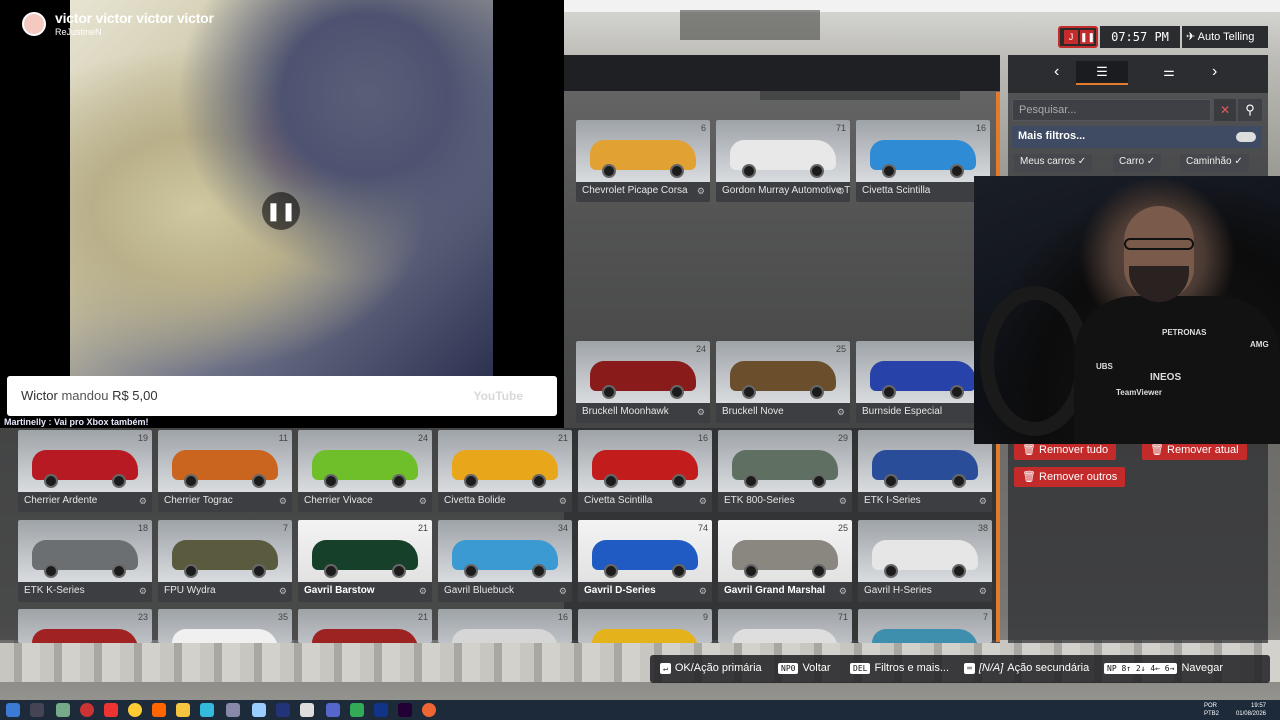  Describe the element at coordinates (13, 710) in the screenshot. I see `windows-start-icon` at that location.